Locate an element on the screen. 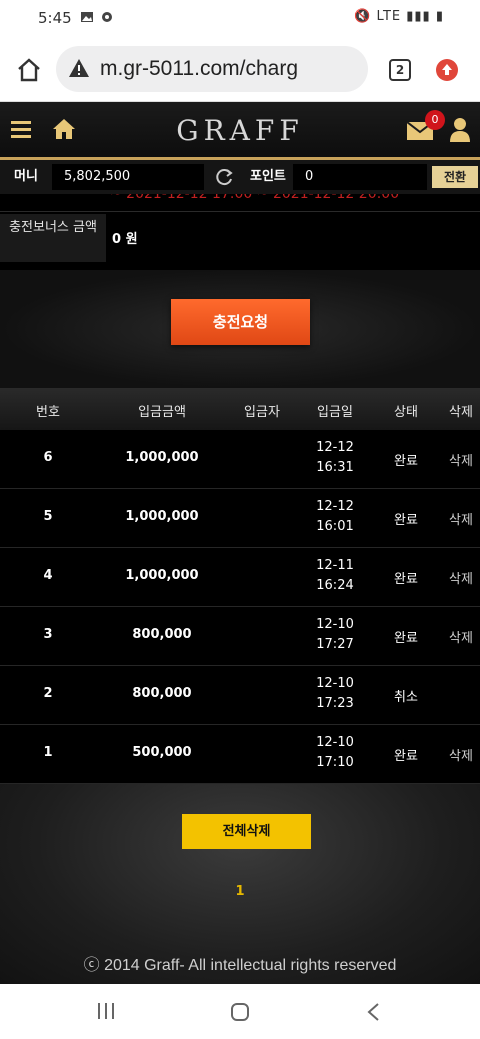 Image resolution: width=480 pixels, height=1039 pixels. mail-badge: 0 is located at coordinates (435, 120).